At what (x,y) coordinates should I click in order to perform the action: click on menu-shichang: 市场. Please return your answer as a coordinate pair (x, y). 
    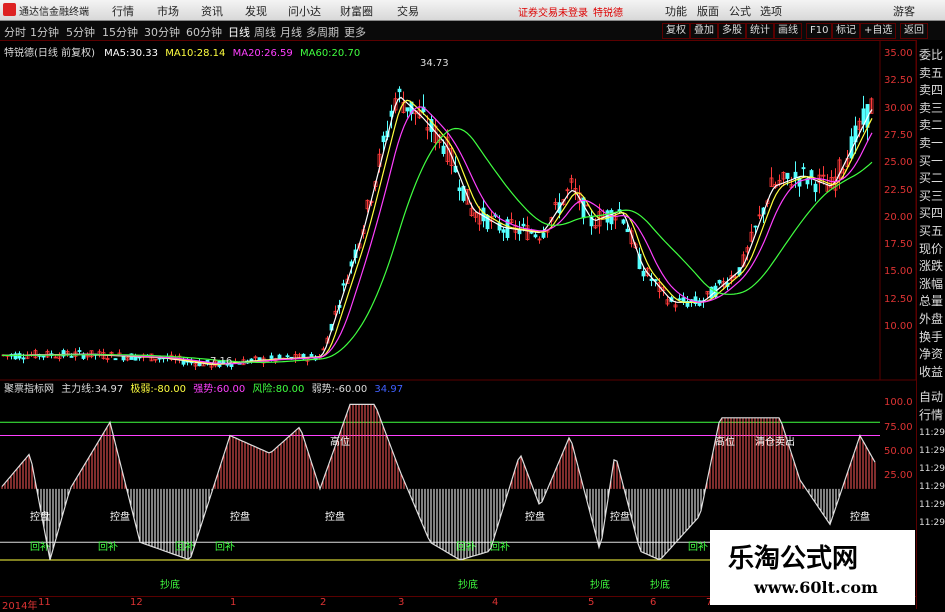
    Looking at the image, I should click on (168, 11).